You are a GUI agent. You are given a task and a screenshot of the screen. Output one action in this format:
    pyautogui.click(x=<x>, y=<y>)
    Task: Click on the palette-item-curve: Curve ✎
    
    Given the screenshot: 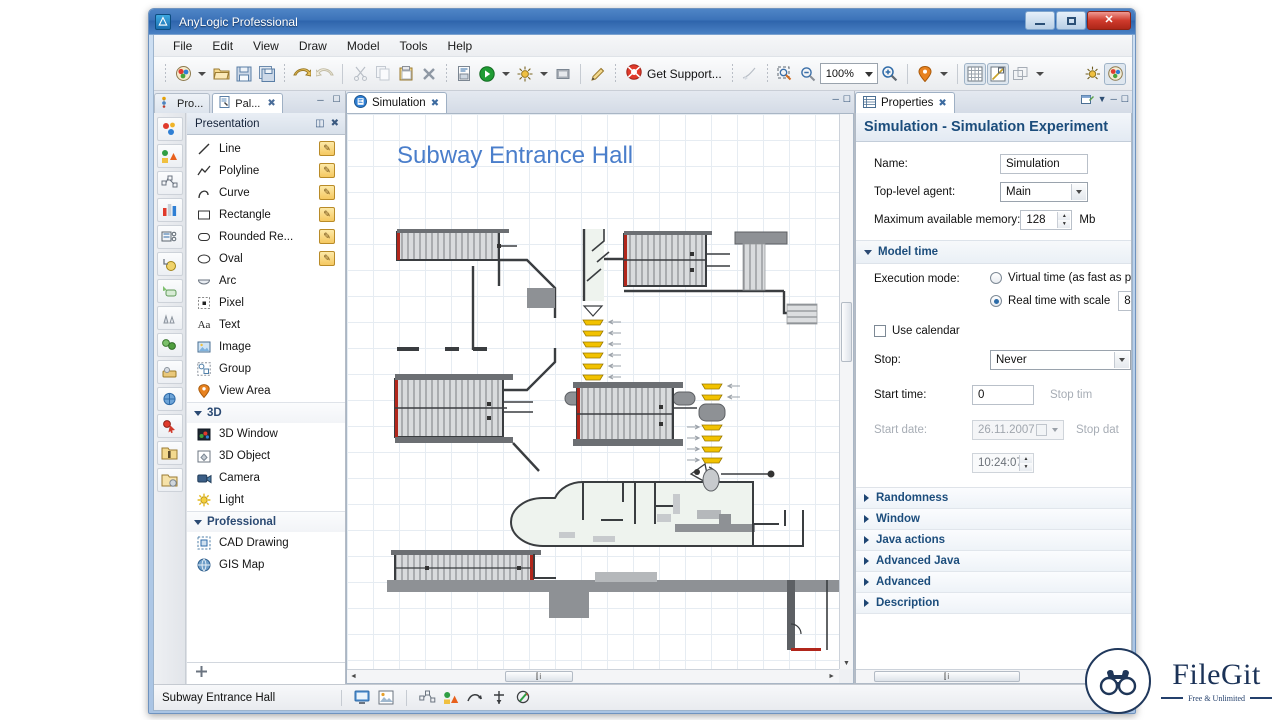 What is the action you would take?
    pyautogui.click(x=266, y=193)
    